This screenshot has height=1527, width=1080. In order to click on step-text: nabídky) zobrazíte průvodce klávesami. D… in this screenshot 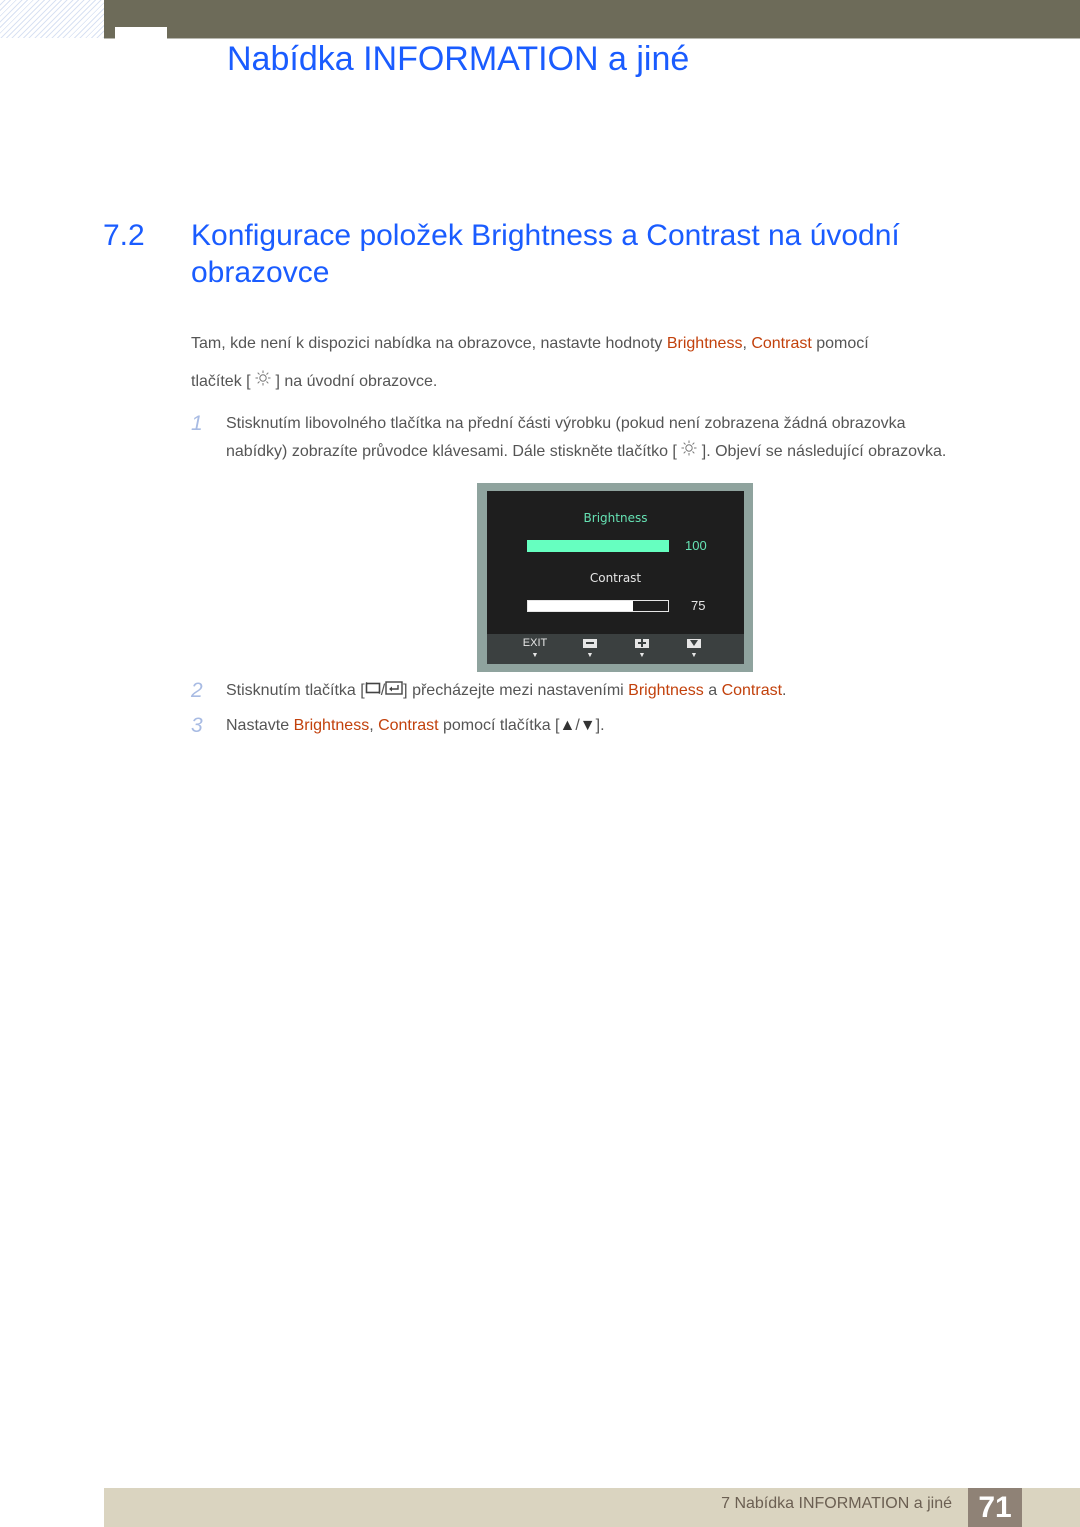, I will do `click(454, 452)`.